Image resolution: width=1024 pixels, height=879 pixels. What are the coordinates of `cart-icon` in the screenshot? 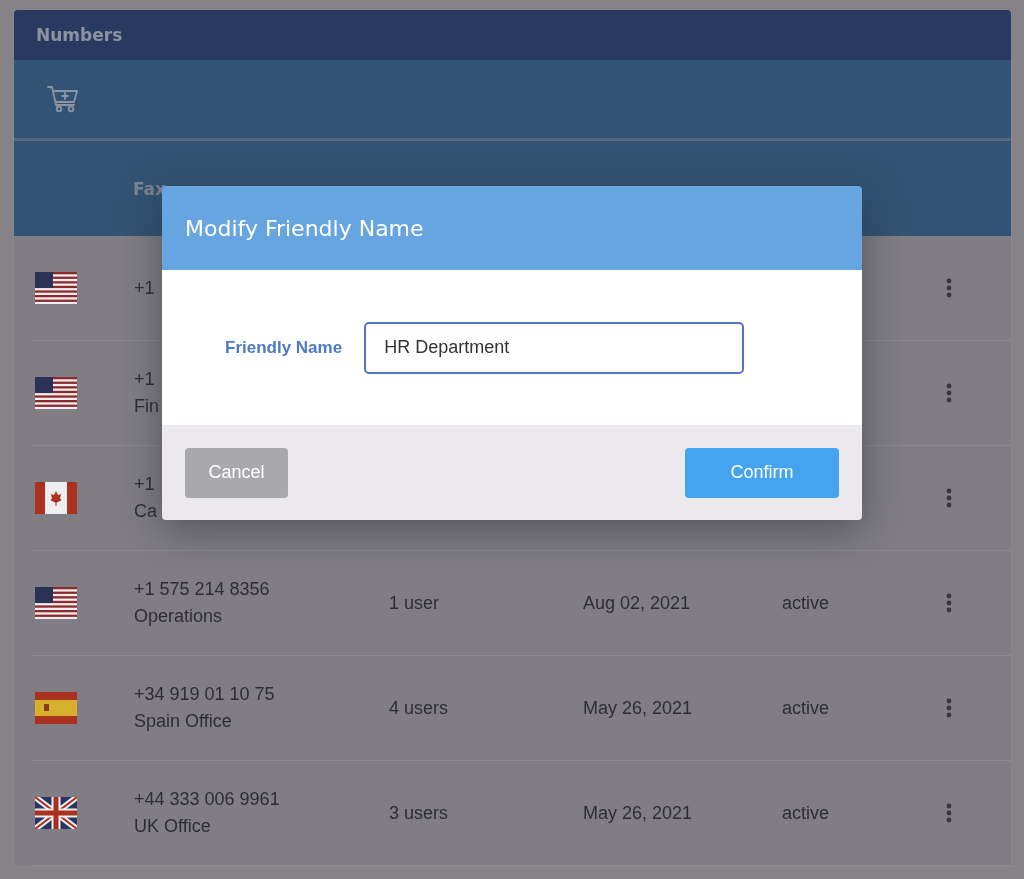 It's located at (63, 99).